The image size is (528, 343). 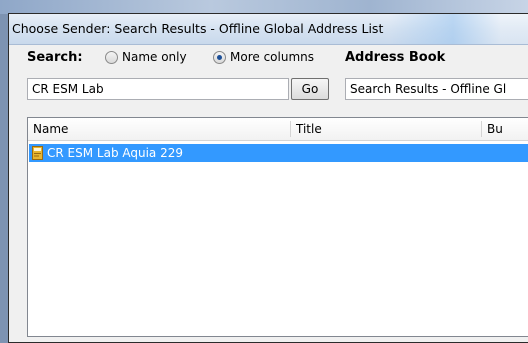 What do you see at coordinates (154, 57) in the screenshot?
I see `name-only-label: Name only` at bounding box center [154, 57].